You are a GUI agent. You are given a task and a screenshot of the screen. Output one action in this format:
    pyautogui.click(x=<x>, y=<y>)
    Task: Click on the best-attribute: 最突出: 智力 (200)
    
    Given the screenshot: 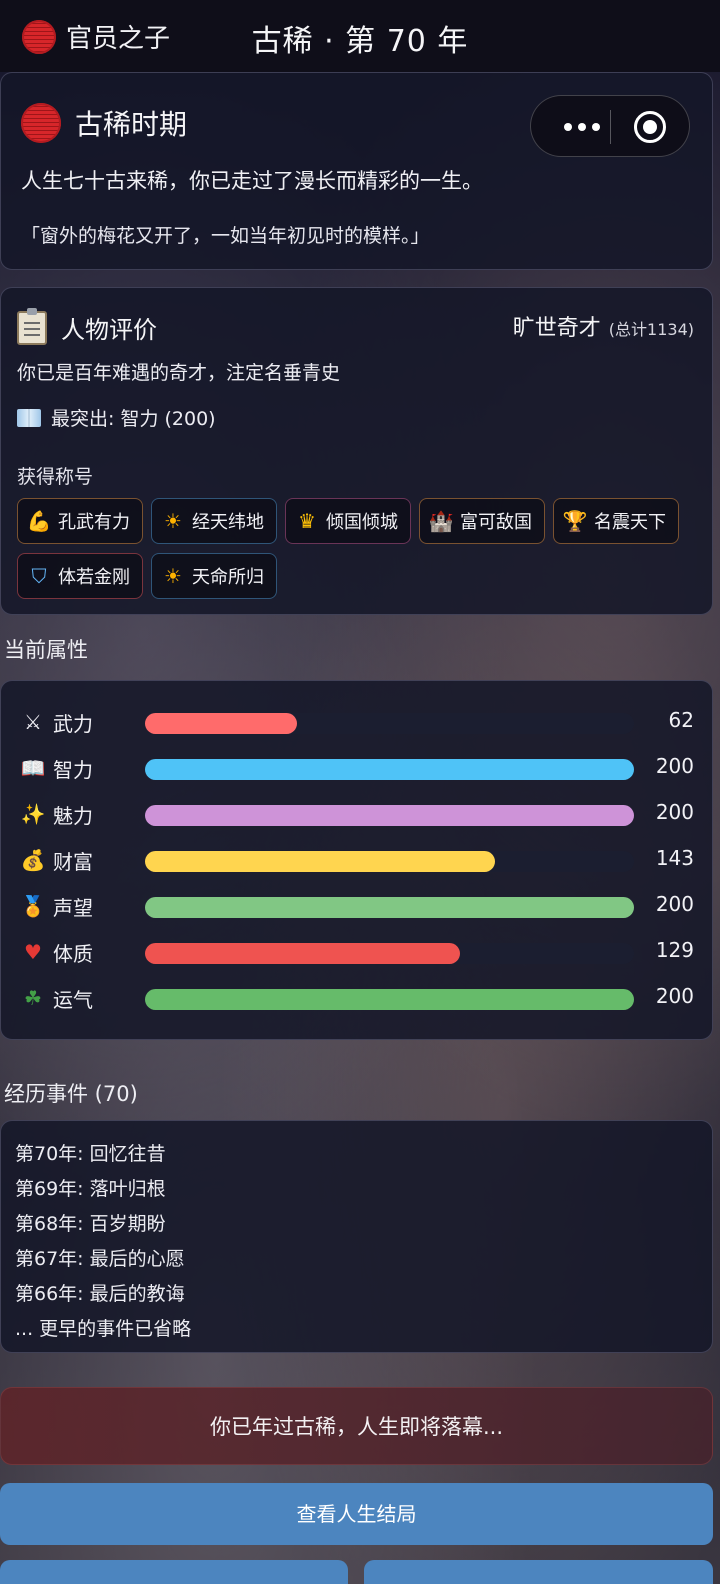 What is the action you would take?
    pyautogui.click(x=116, y=417)
    